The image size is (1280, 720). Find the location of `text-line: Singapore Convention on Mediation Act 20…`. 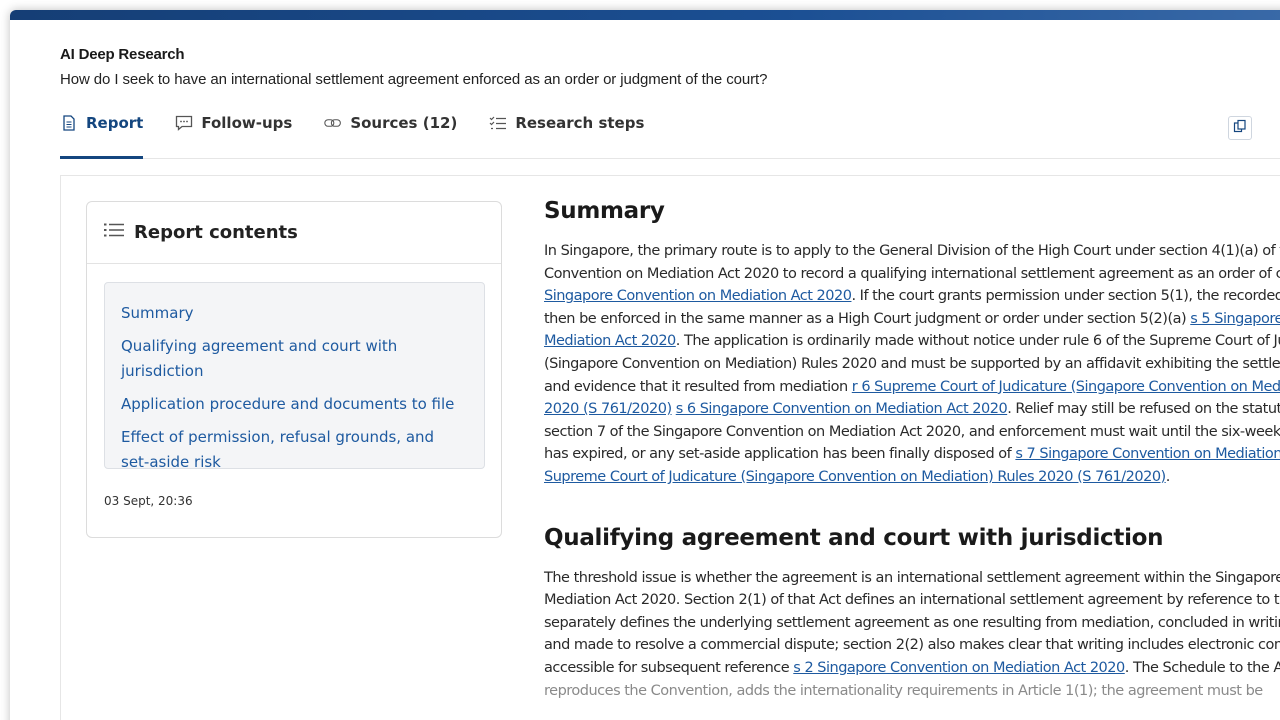

text-line: Singapore Convention on Mediation Act 20… is located at coordinates (912, 296).